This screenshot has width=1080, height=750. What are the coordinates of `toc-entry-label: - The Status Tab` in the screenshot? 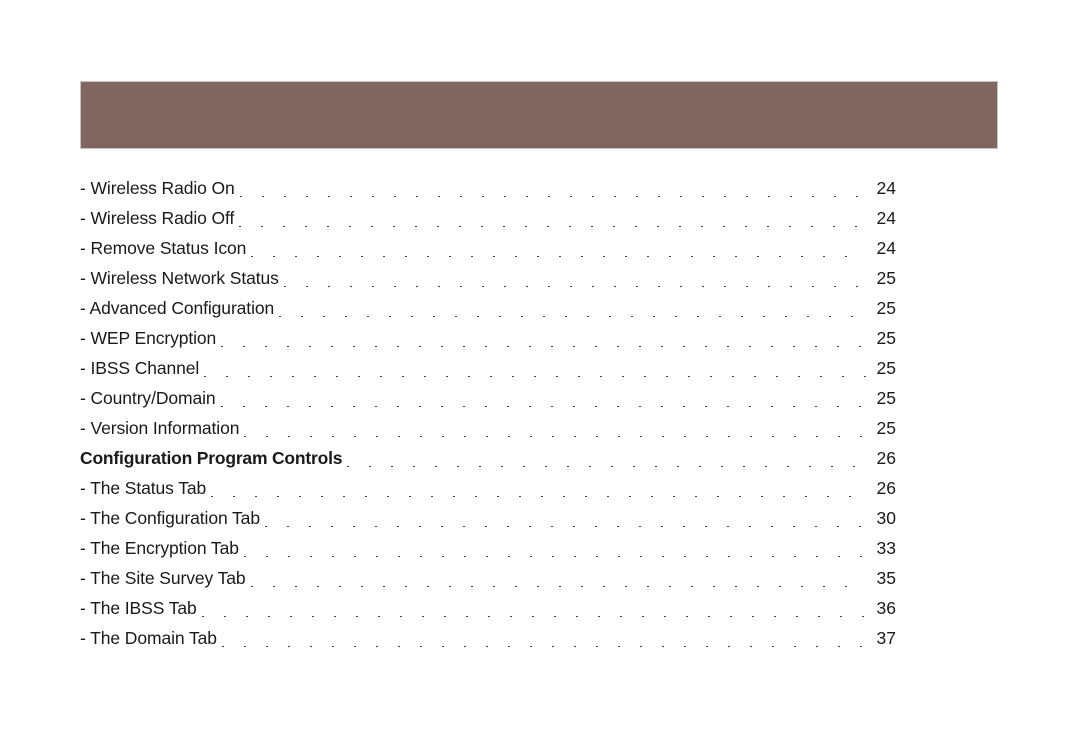 It's located at (143, 488).